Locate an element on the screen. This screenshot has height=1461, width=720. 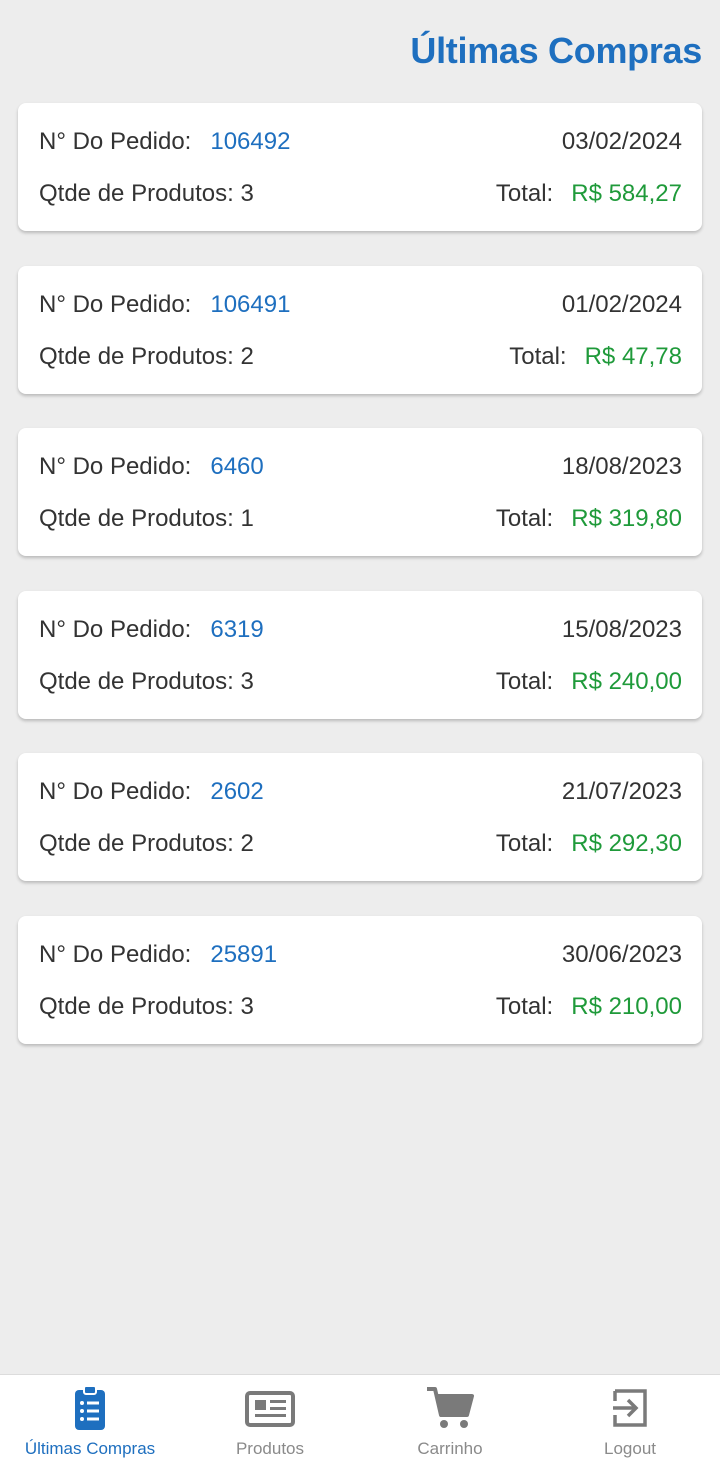
clipboard-list-icon is located at coordinates (90, 1407).